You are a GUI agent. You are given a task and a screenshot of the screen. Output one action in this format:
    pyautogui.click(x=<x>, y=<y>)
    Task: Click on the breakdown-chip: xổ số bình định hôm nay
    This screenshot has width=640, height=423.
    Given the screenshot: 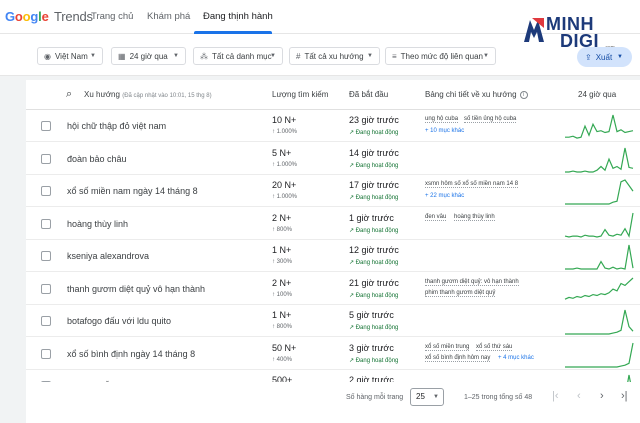 What is the action you would take?
    pyautogui.click(x=458, y=358)
    